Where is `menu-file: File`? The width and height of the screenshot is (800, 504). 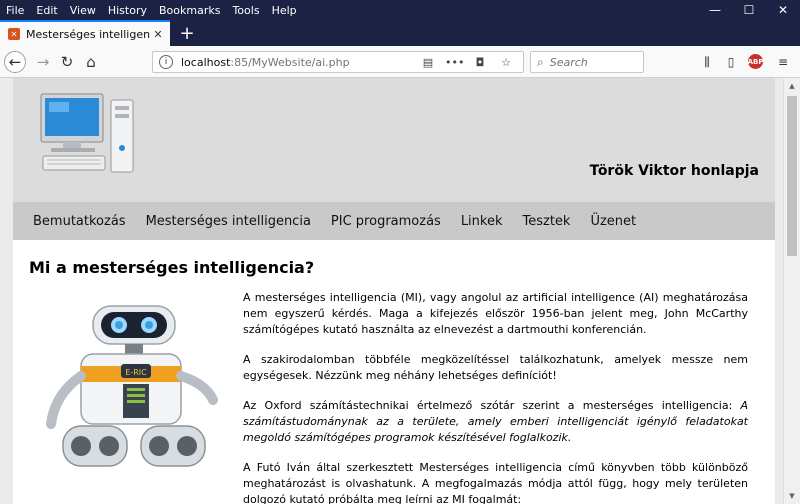
menu-file: File is located at coordinates (15, 10).